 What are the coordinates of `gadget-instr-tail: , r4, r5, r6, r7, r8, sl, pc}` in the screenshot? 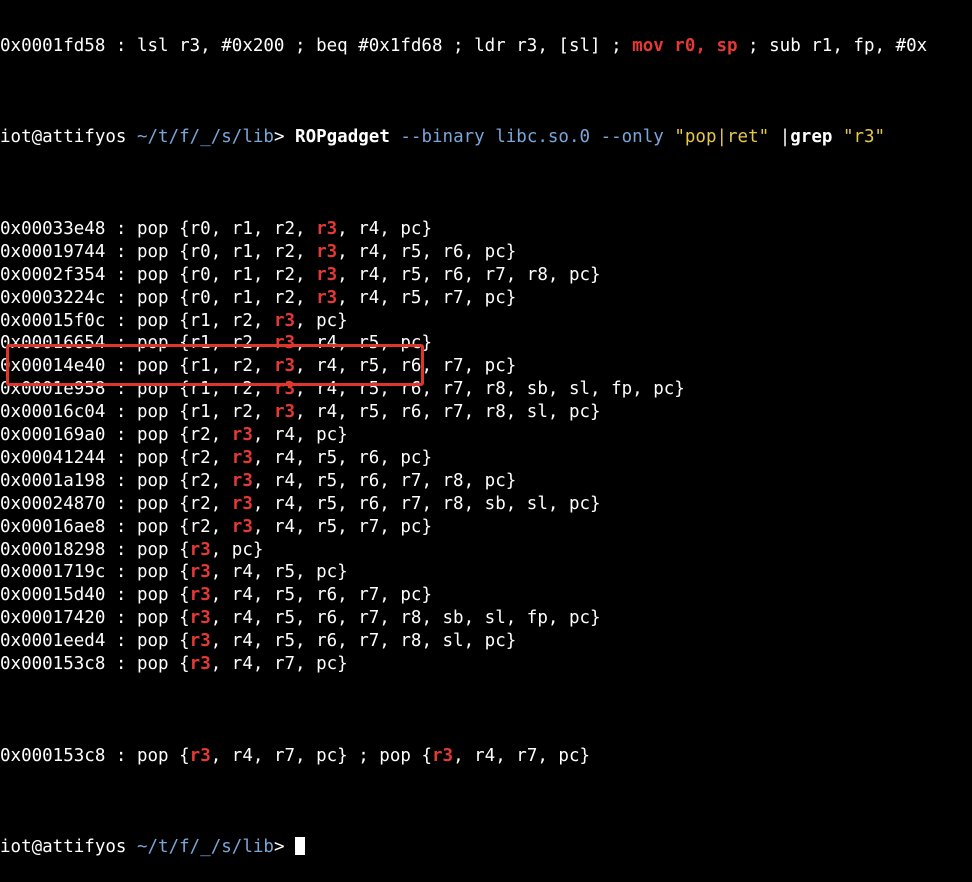 It's located at (363, 641).